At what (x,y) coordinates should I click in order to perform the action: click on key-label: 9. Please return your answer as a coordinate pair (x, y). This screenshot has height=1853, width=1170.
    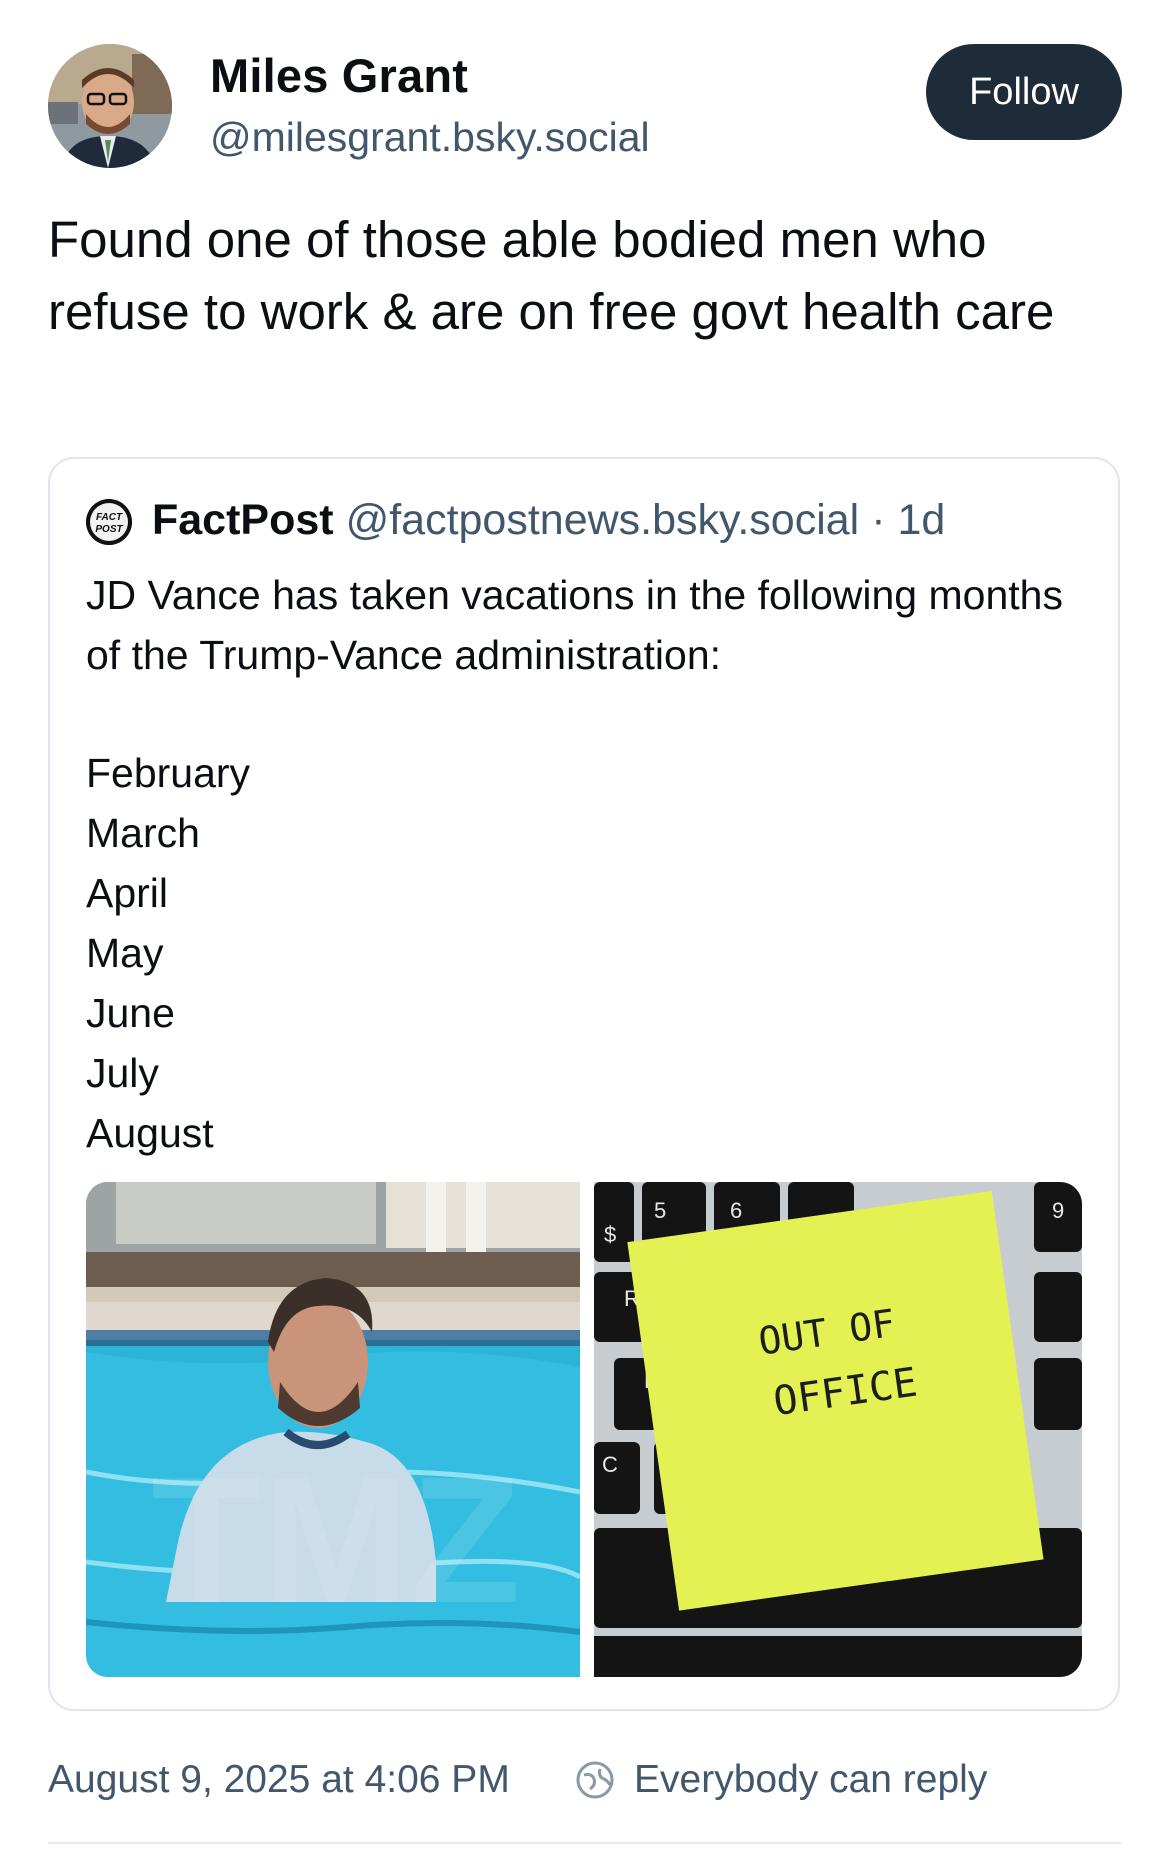
    Looking at the image, I should click on (1058, 1210).